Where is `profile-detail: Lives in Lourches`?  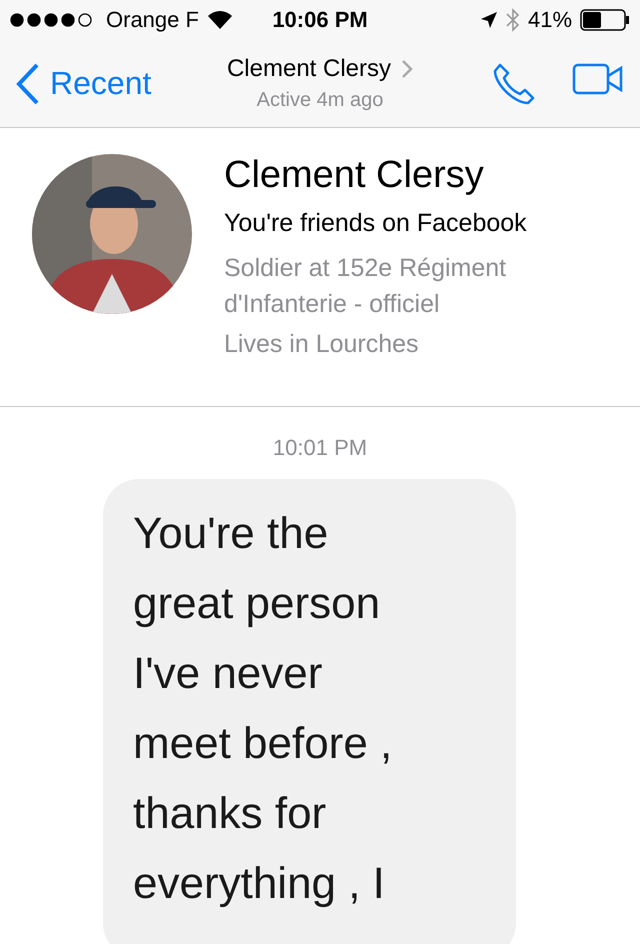 profile-detail: Lives in Lourches is located at coordinates (322, 344).